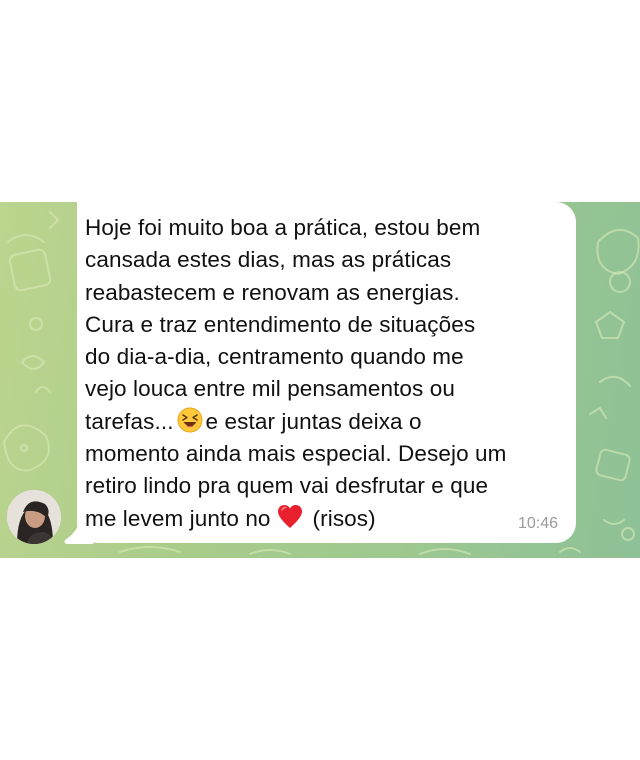 The width and height of the screenshot is (640, 760). I want to click on red-heart-icon, so click(289, 516).